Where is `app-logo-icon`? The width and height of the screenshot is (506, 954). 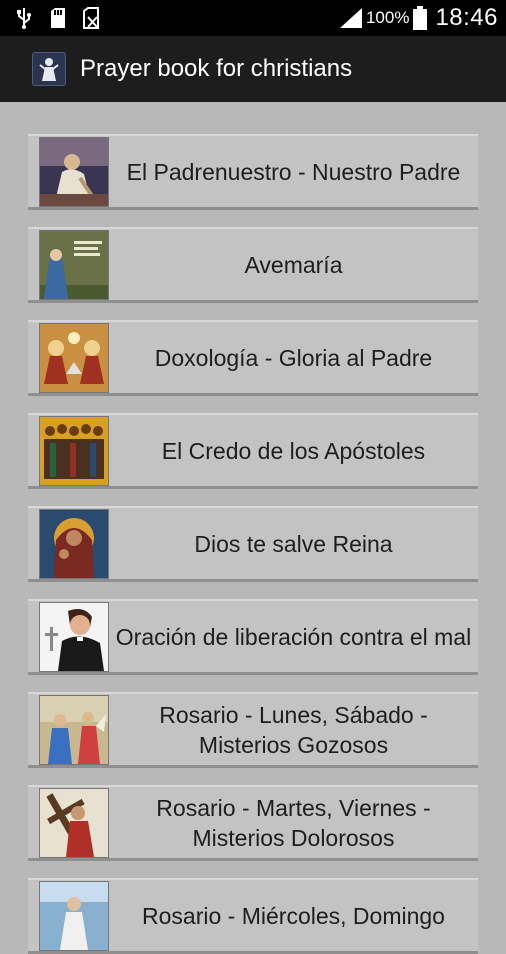
app-logo-icon is located at coordinates (49, 69).